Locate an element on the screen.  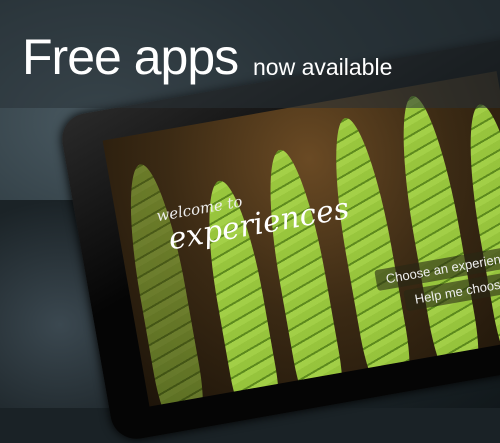
headline-title: Free apps is located at coordinates (130, 57).